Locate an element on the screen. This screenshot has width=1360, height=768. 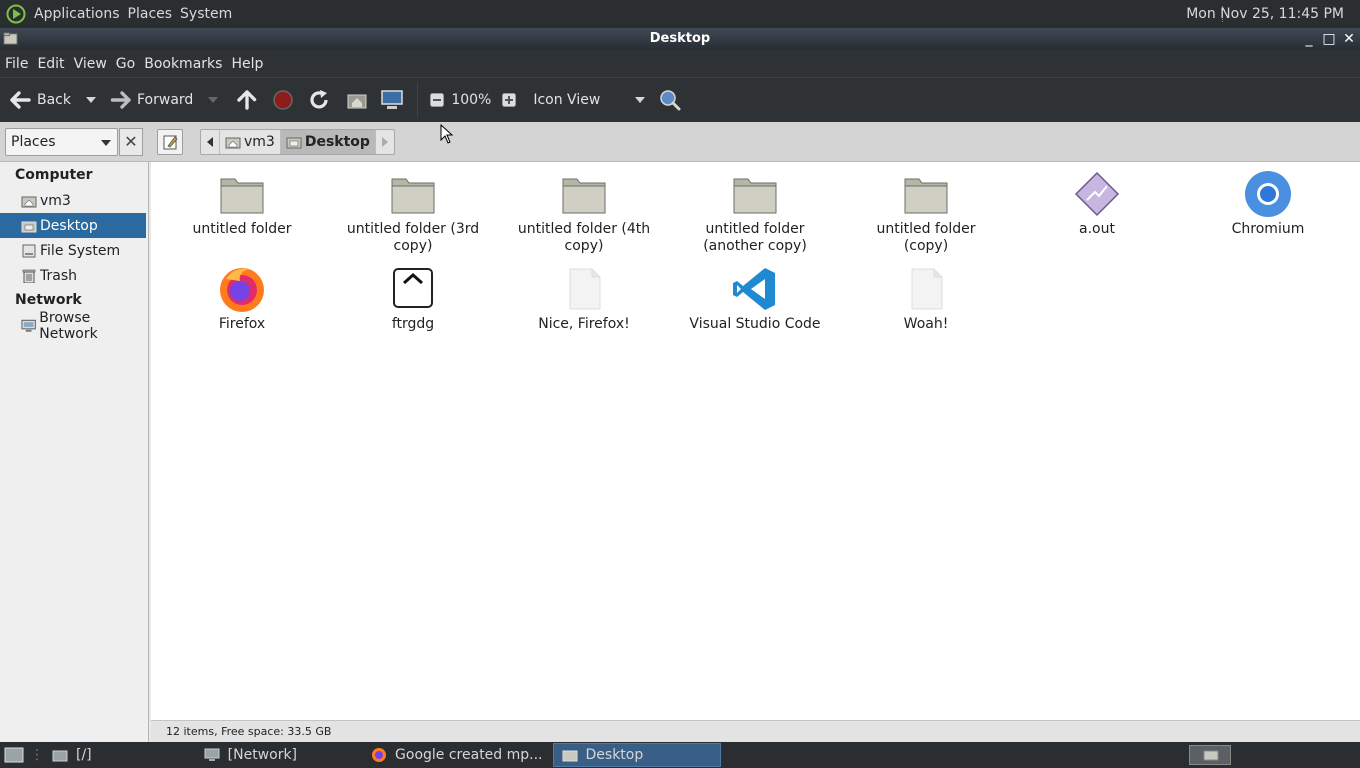
breadcrumb-scroll-left is located at coordinates (210, 142).